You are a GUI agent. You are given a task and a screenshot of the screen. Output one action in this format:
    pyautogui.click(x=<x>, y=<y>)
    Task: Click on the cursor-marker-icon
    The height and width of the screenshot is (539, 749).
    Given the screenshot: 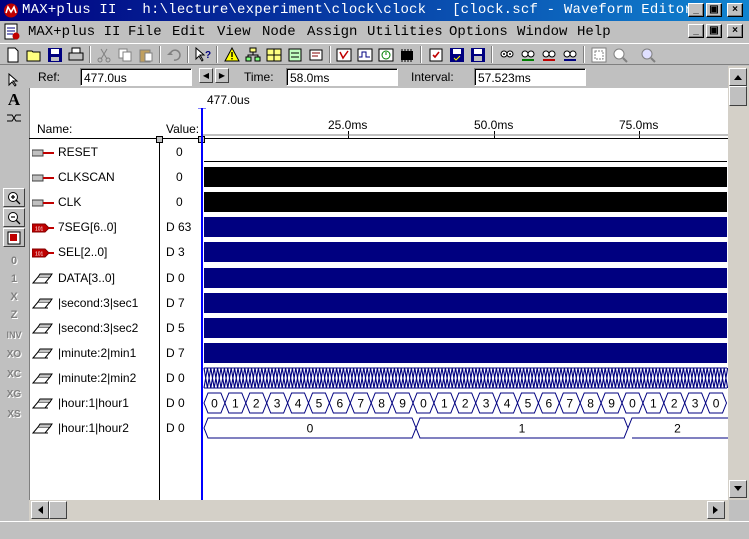 What is the action you would take?
    pyautogui.click(x=202, y=113)
    